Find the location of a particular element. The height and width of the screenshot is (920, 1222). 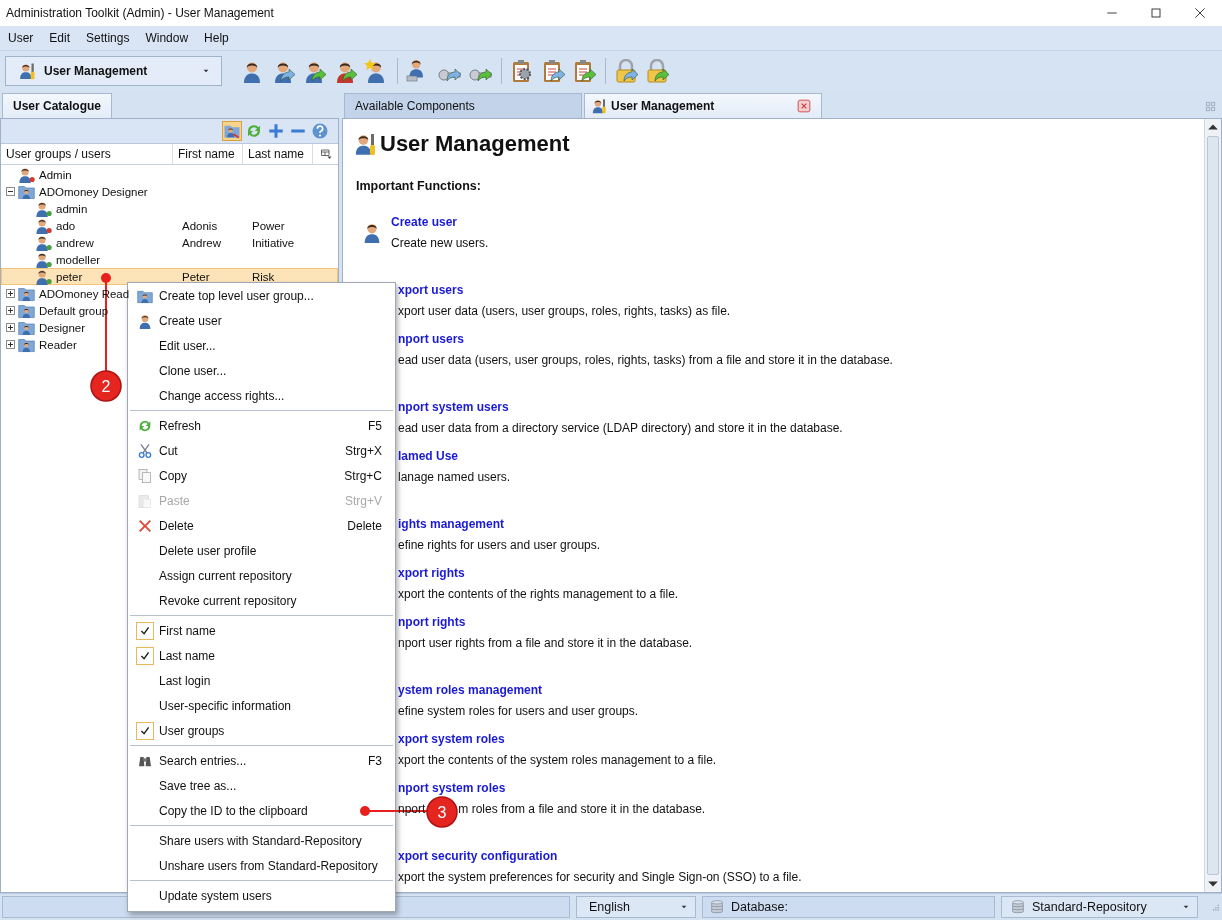

table-cell: Adonis is located at coordinates (200, 225).